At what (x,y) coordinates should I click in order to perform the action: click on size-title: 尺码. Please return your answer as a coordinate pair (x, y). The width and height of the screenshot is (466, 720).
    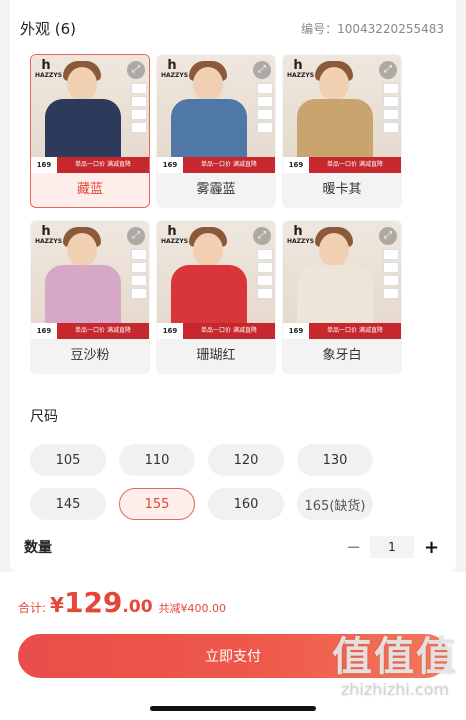
    Looking at the image, I should click on (44, 417).